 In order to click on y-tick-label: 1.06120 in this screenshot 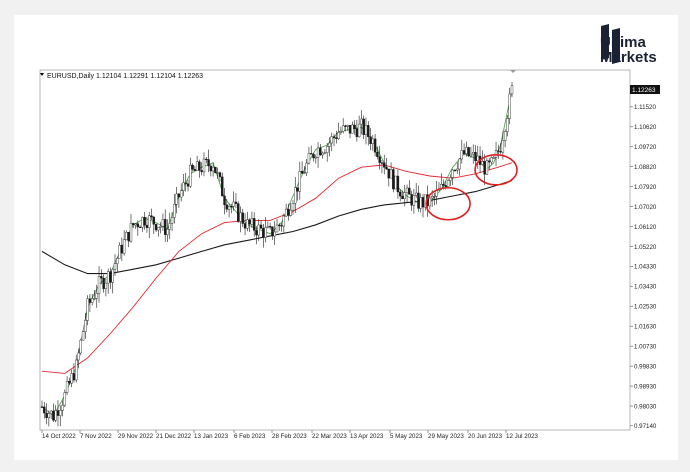, I will do `click(645, 227)`.